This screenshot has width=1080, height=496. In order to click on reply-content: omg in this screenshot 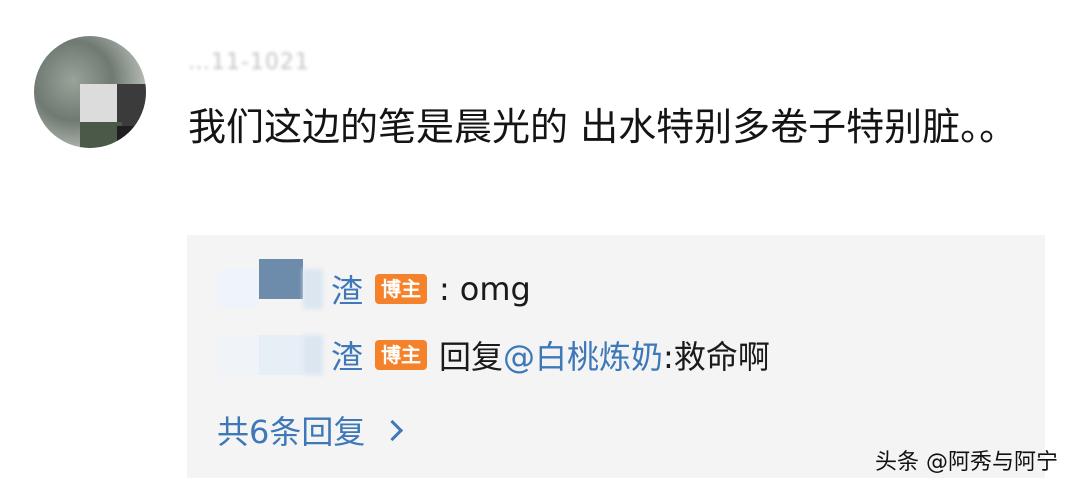, I will do `click(495, 289)`.